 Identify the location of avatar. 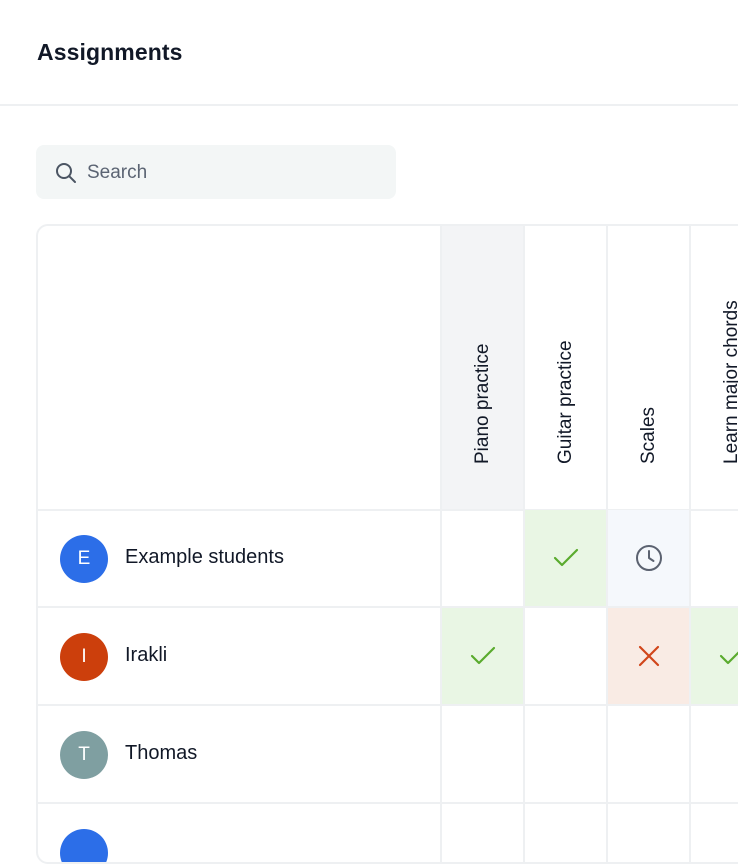
(84, 846).